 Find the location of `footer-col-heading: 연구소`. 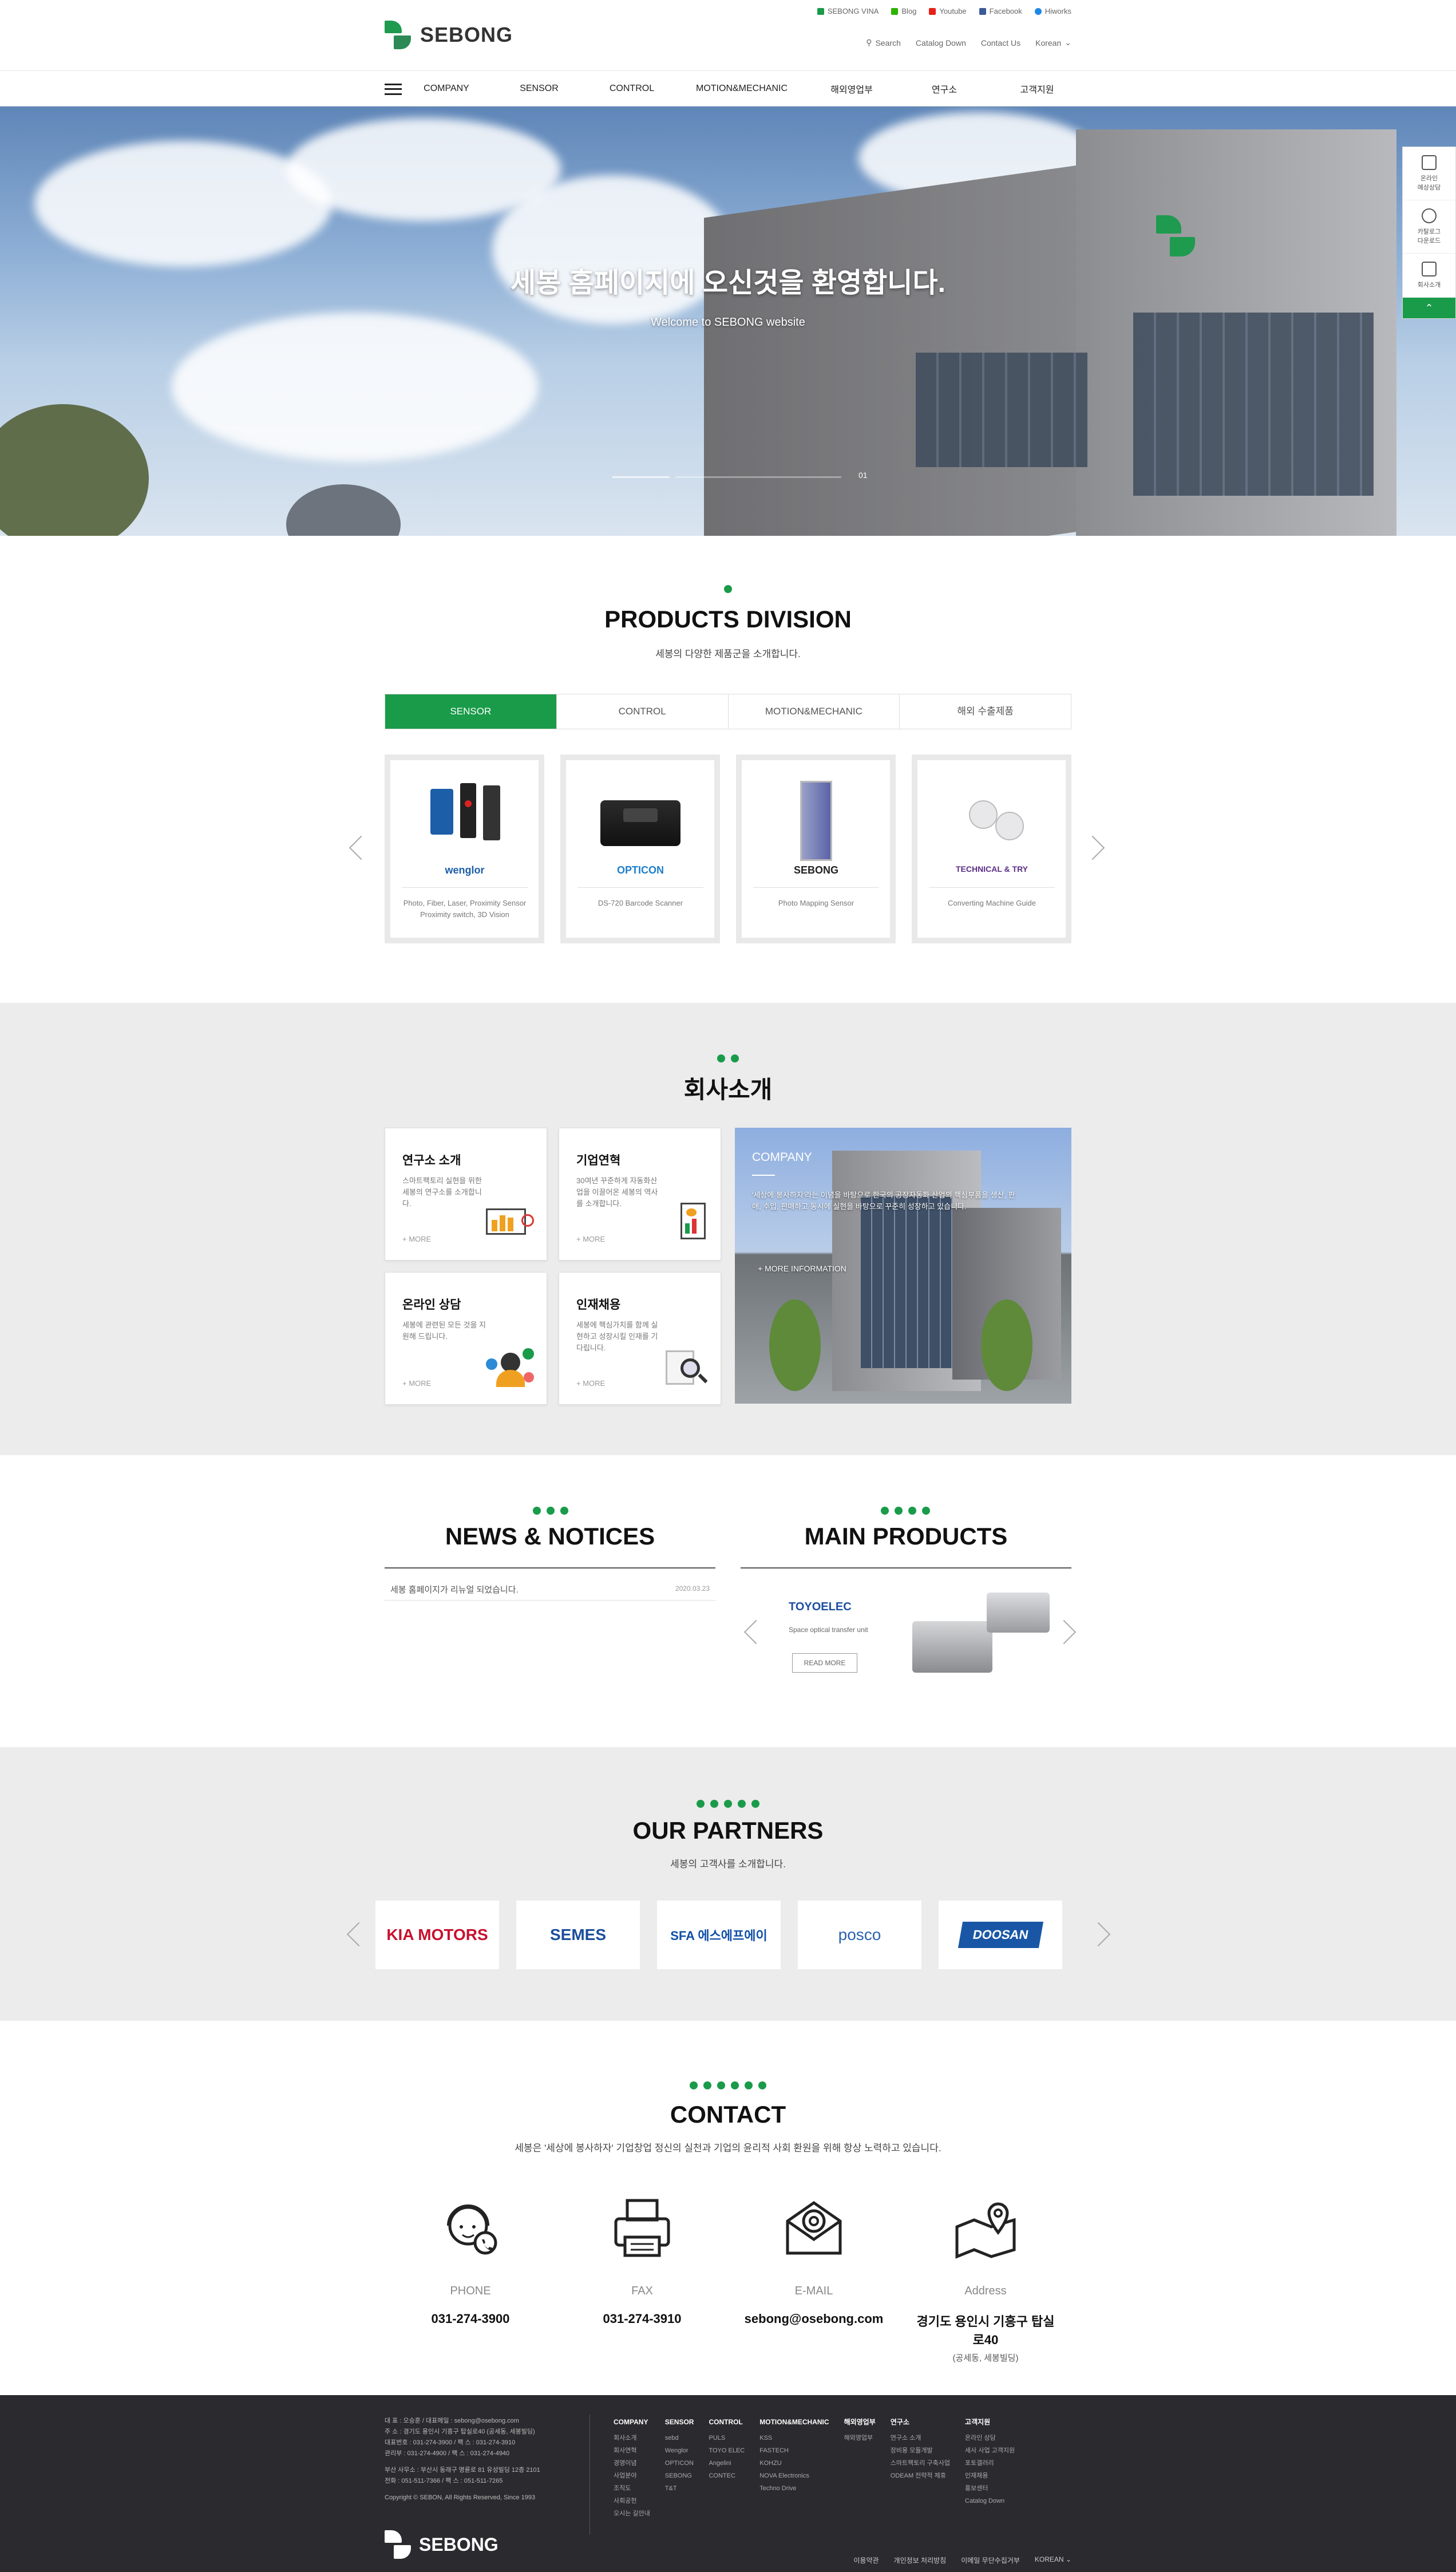

footer-col-heading: 연구소 is located at coordinates (920, 2422).